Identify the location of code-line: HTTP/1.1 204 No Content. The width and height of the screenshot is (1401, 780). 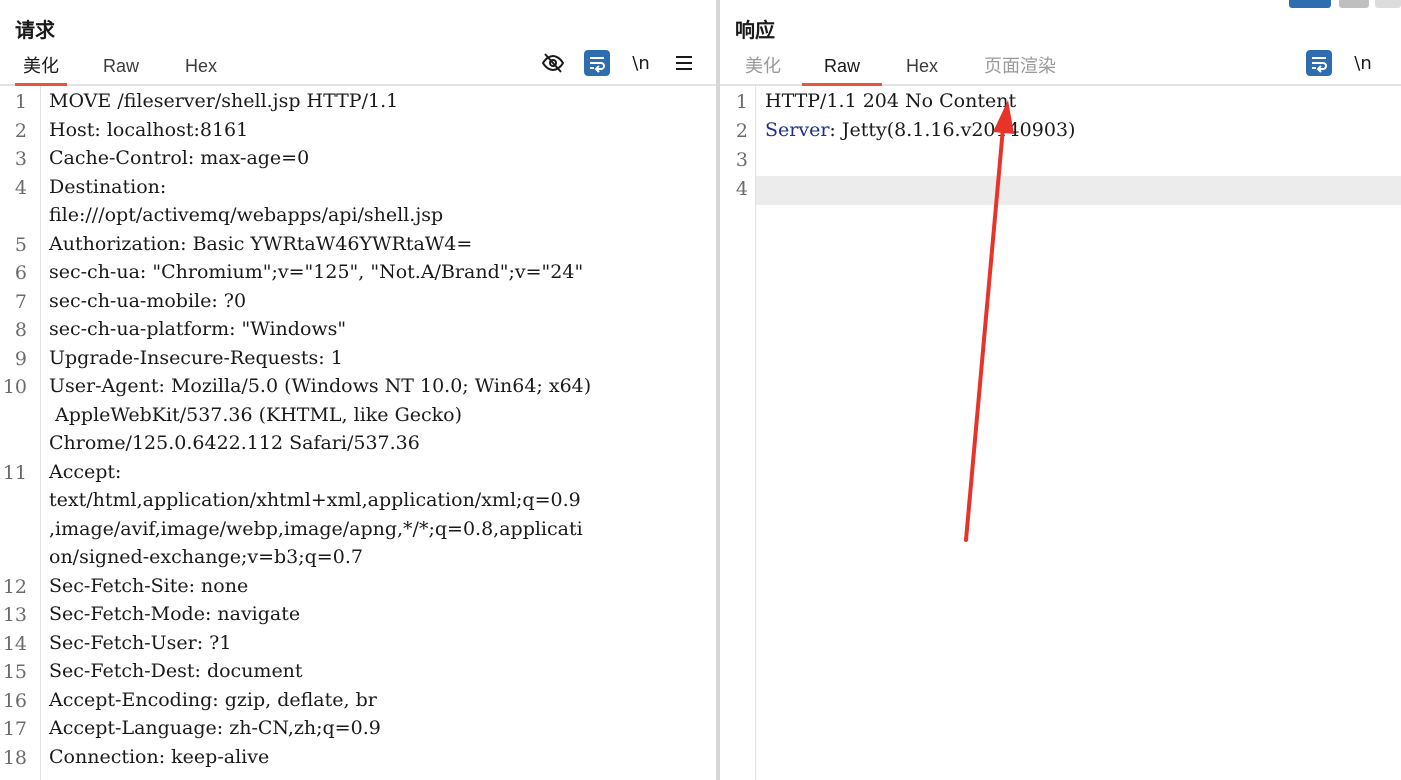
(890, 101).